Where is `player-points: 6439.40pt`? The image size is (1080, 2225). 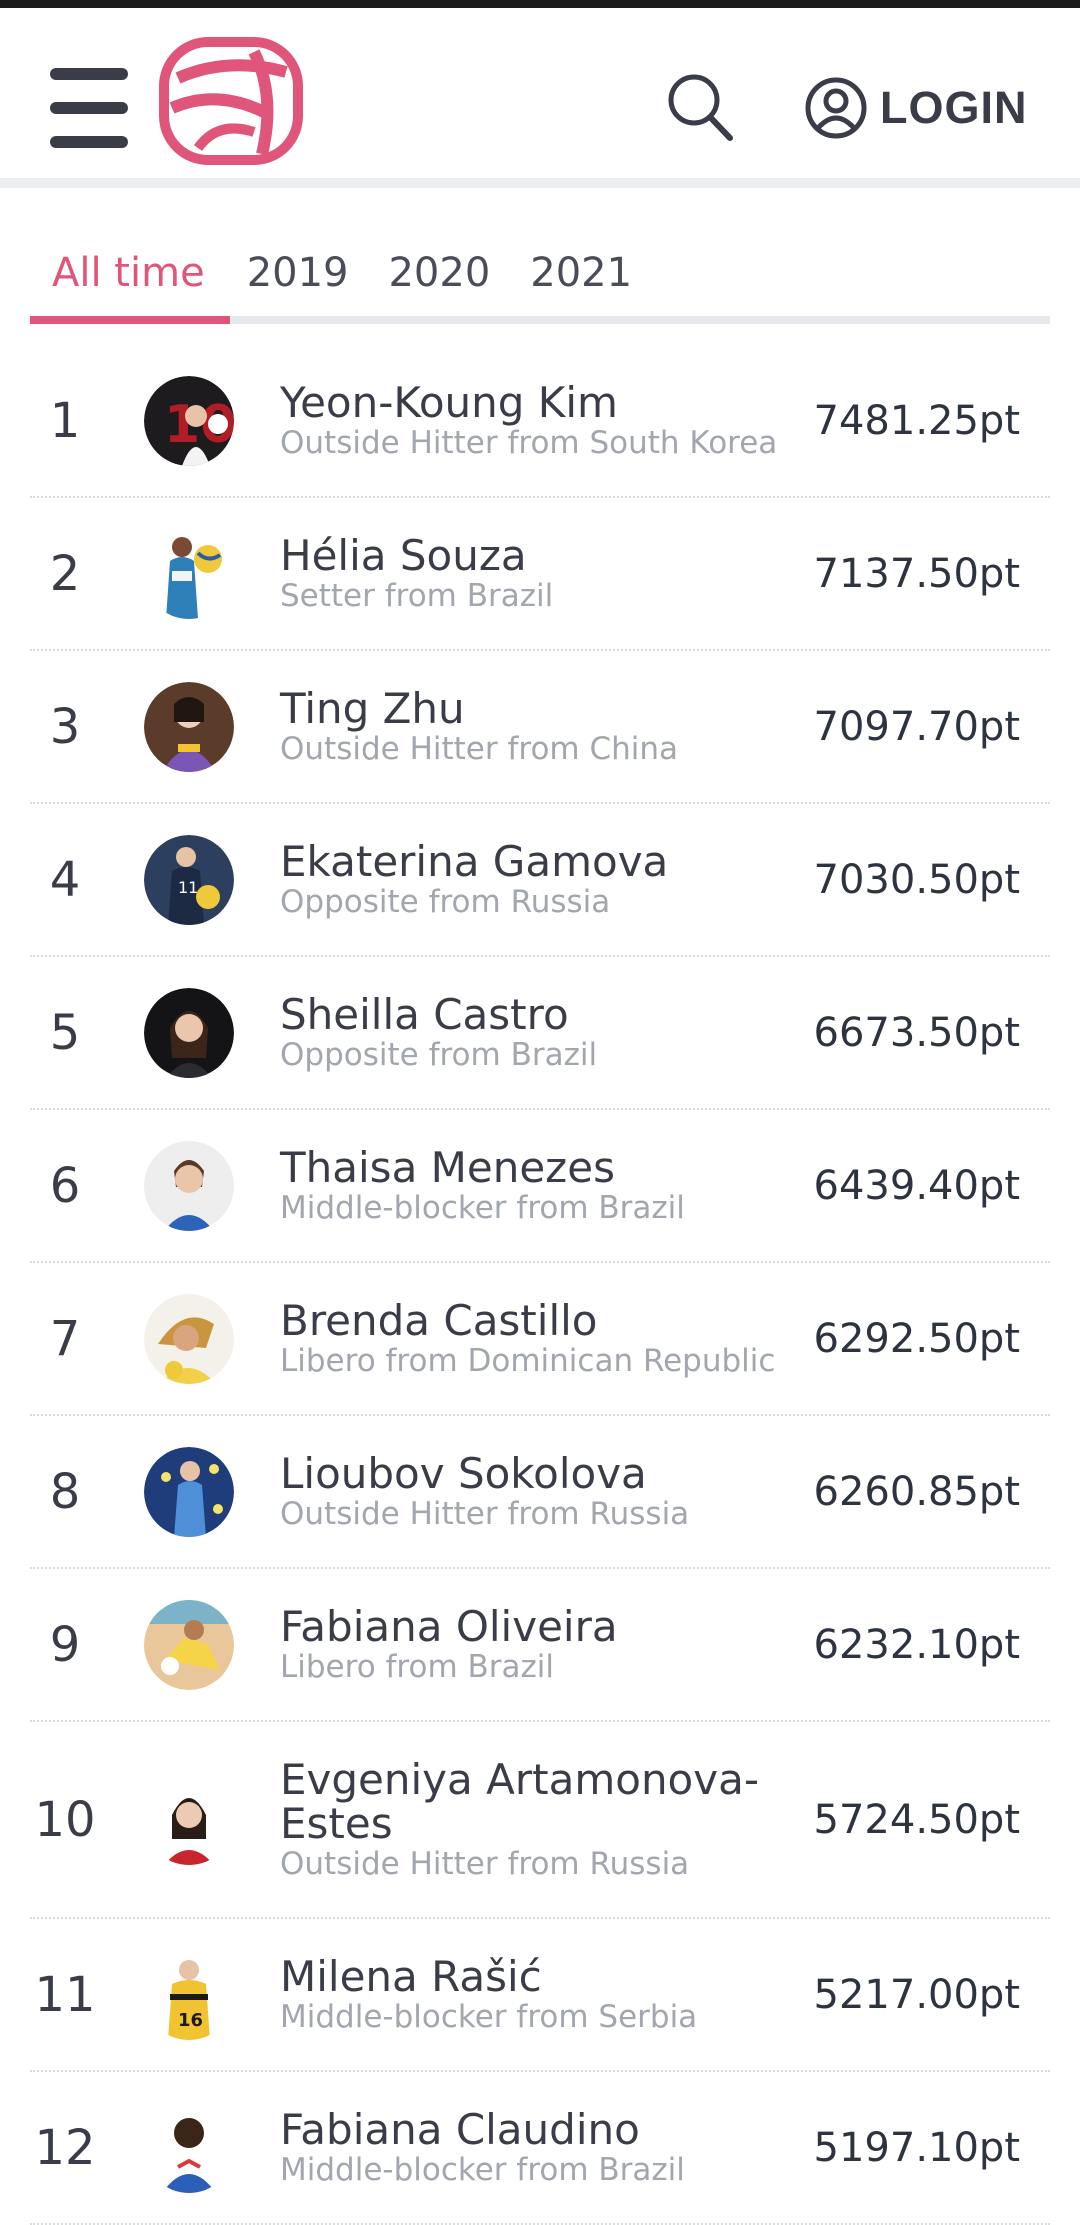
player-points: 6439.40pt is located at coordinates (916, 1185).